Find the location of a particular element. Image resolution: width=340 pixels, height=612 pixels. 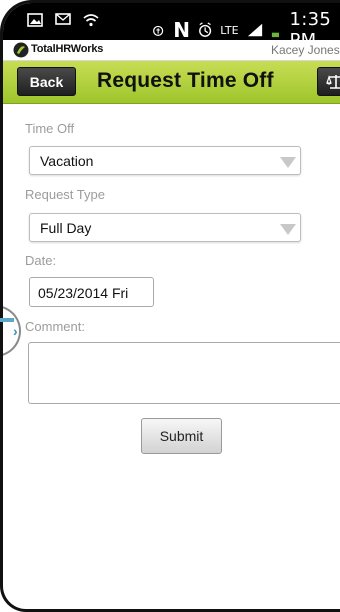

nav-bar: Back Request Time Off is located at coordinates (171, 82).